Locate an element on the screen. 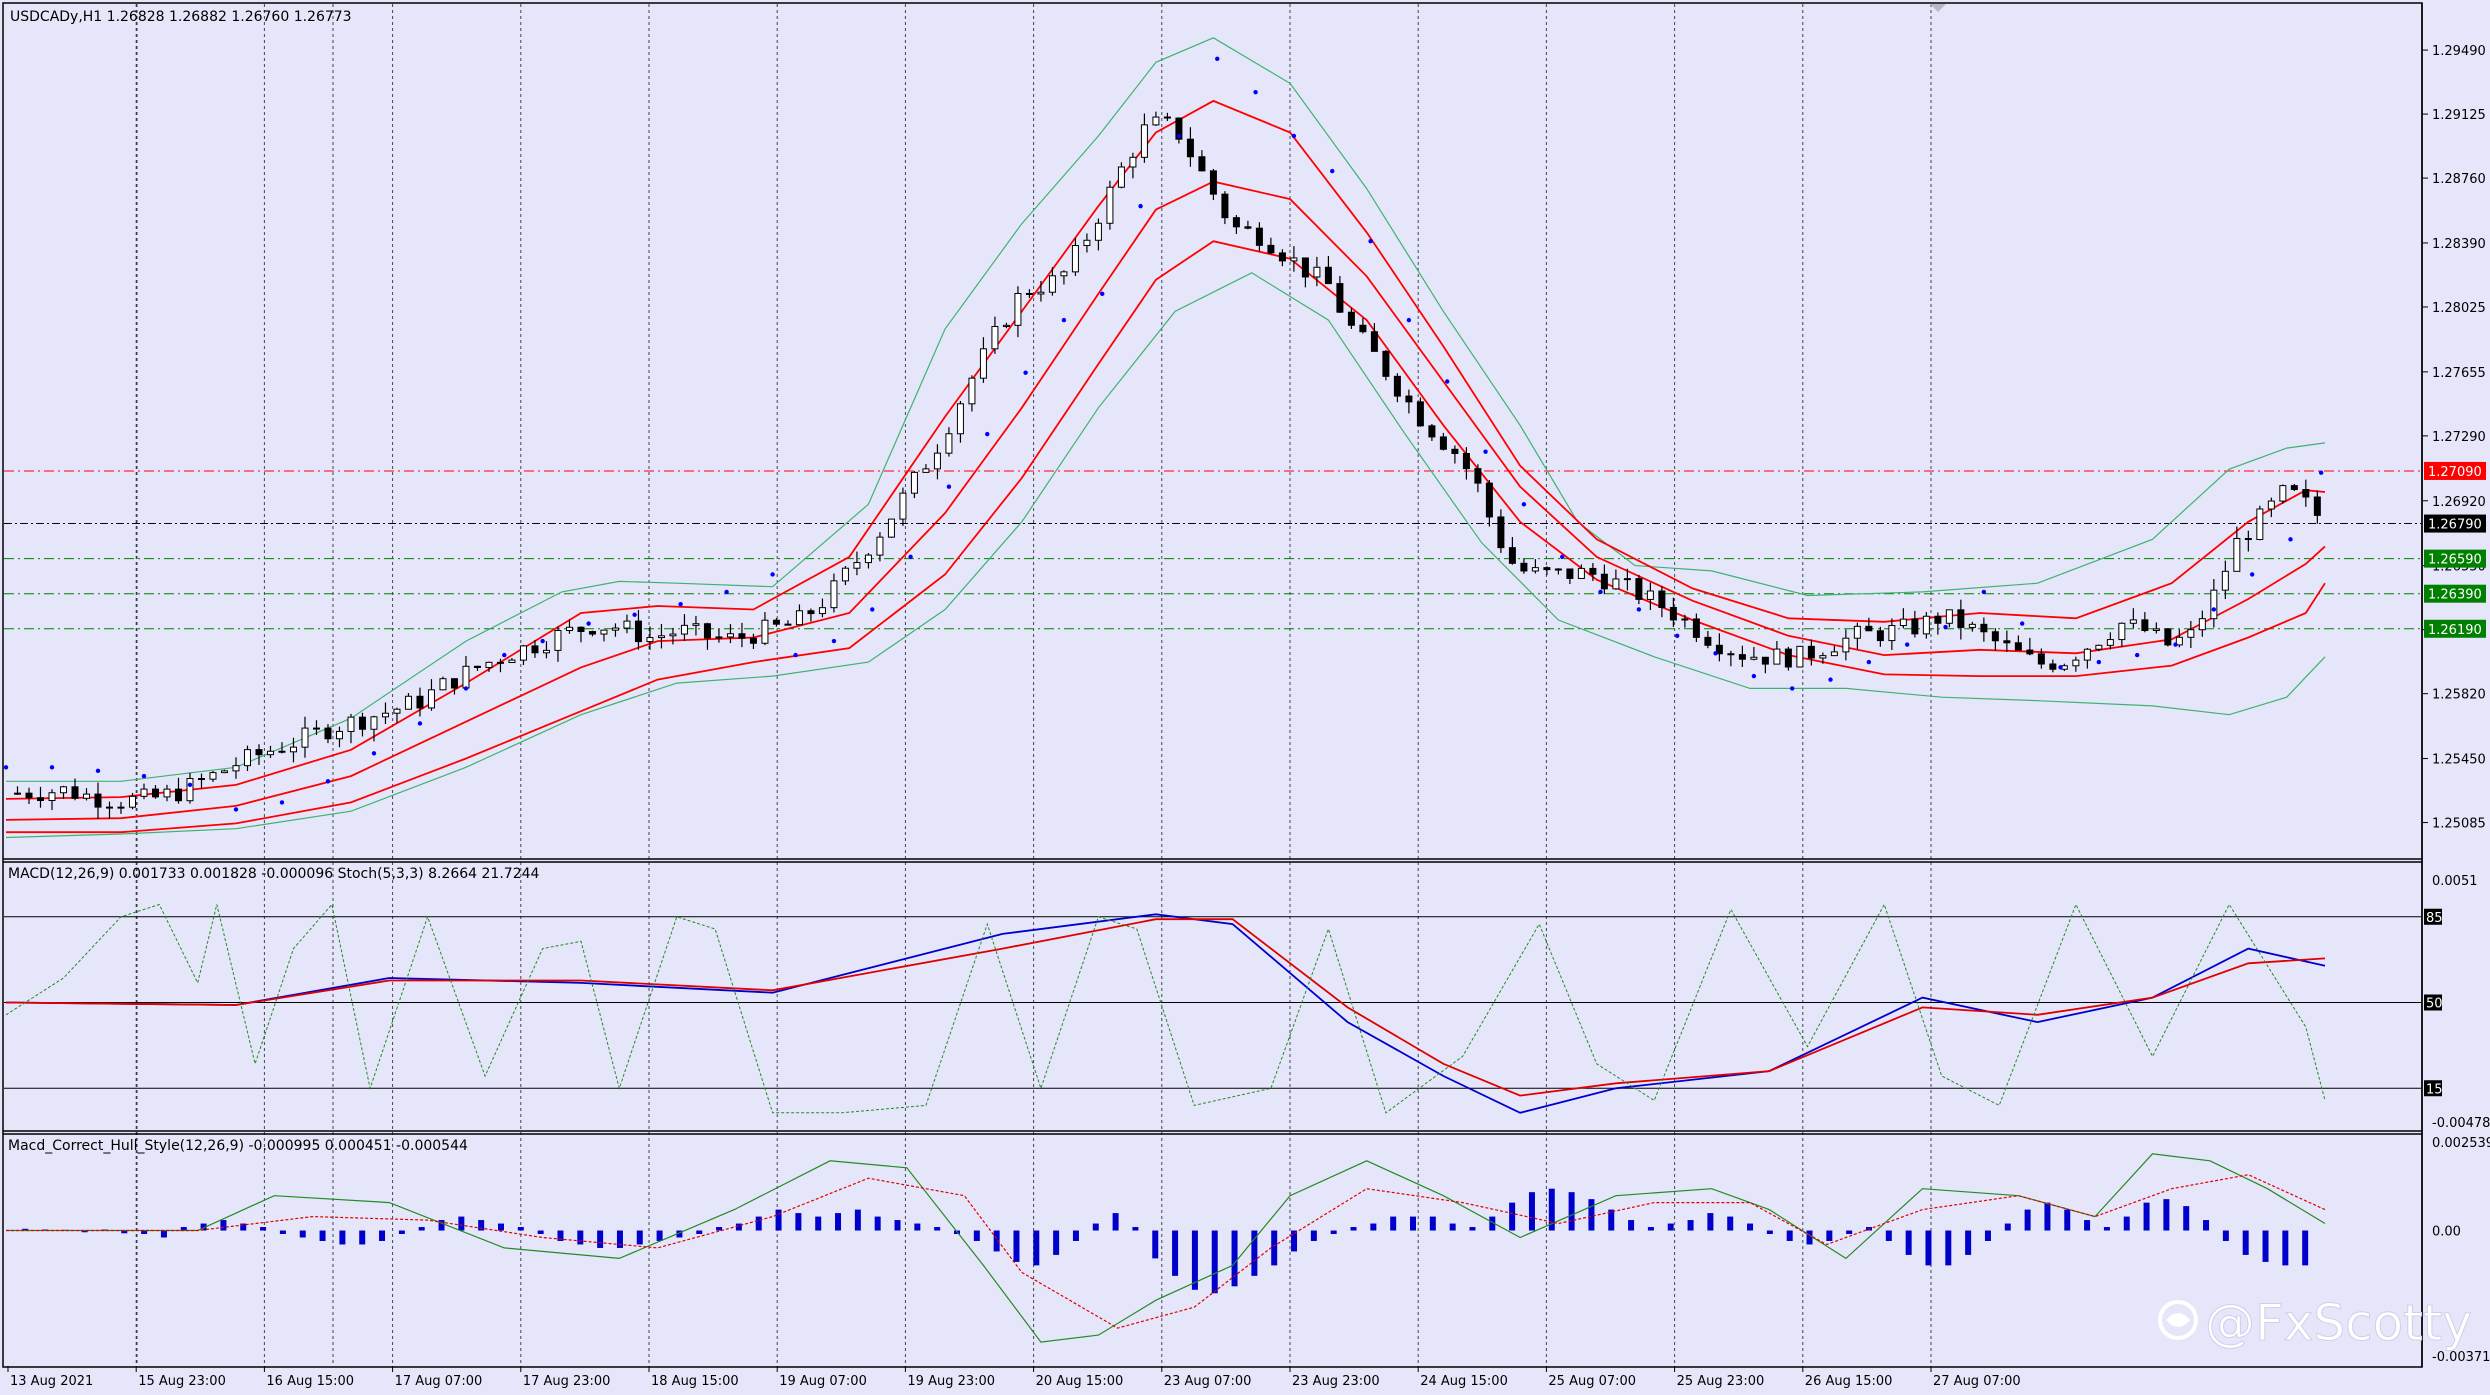 Image resolution: width=2490 pixels, height=1395 pixels. time-label: 16 Aug 15:00 is located at coordinates (310, 1381).